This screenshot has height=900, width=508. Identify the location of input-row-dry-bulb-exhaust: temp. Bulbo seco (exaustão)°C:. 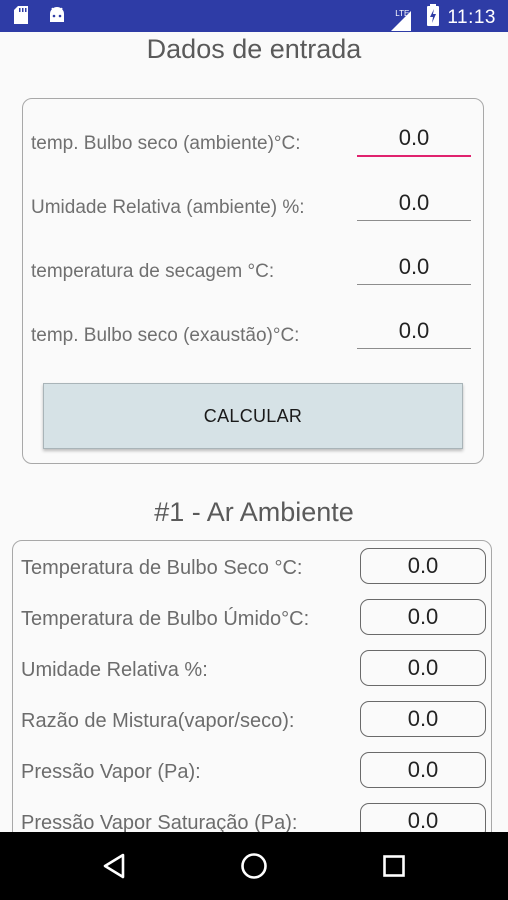
(253, 333).